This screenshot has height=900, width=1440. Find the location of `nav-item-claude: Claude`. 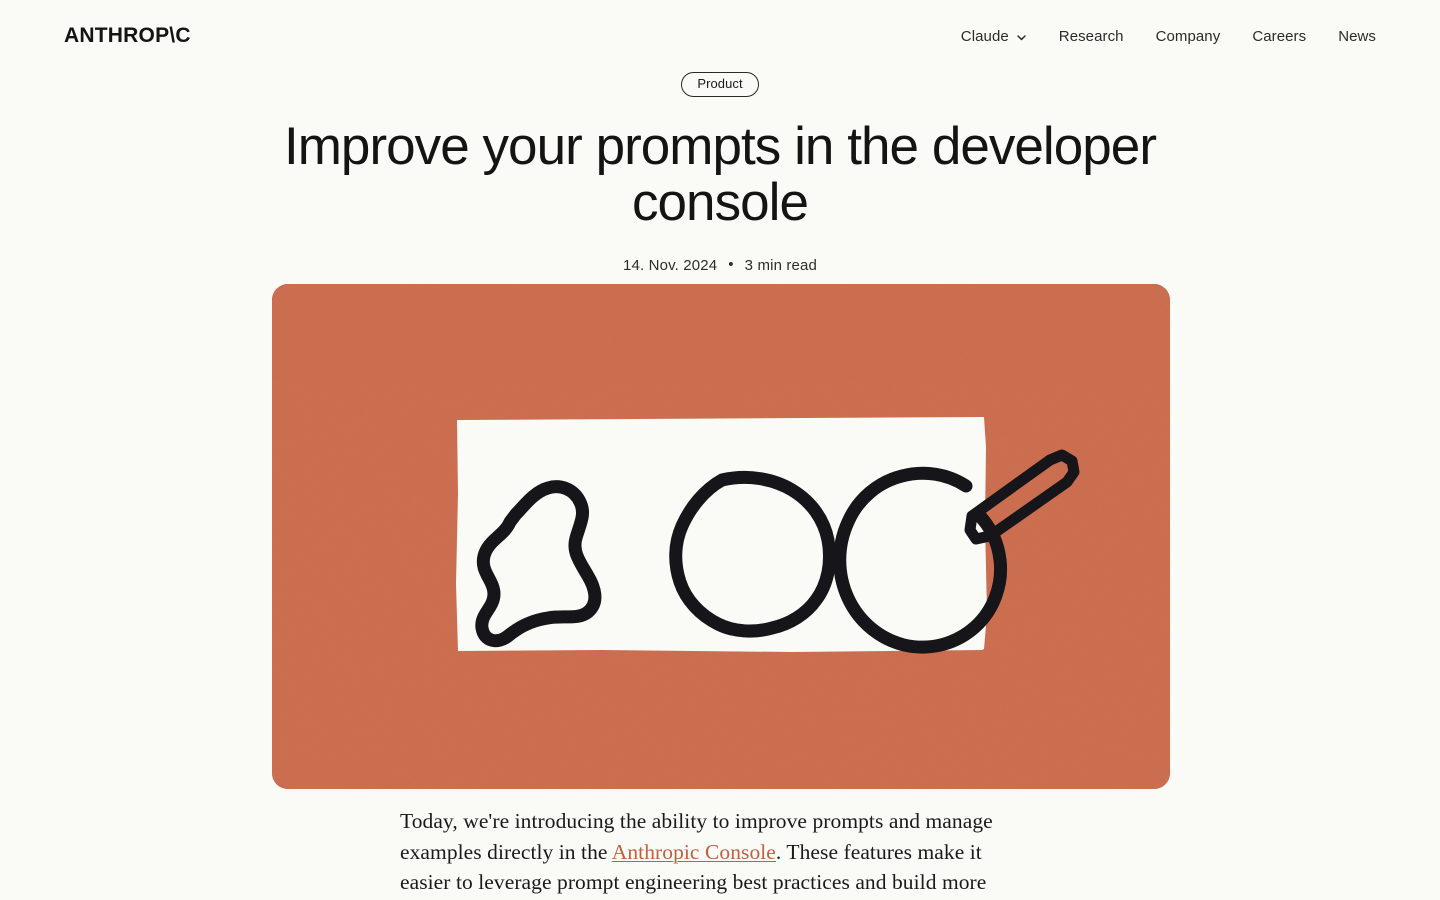

nav-item-claude: Claude is located at coordinates (994, 36).